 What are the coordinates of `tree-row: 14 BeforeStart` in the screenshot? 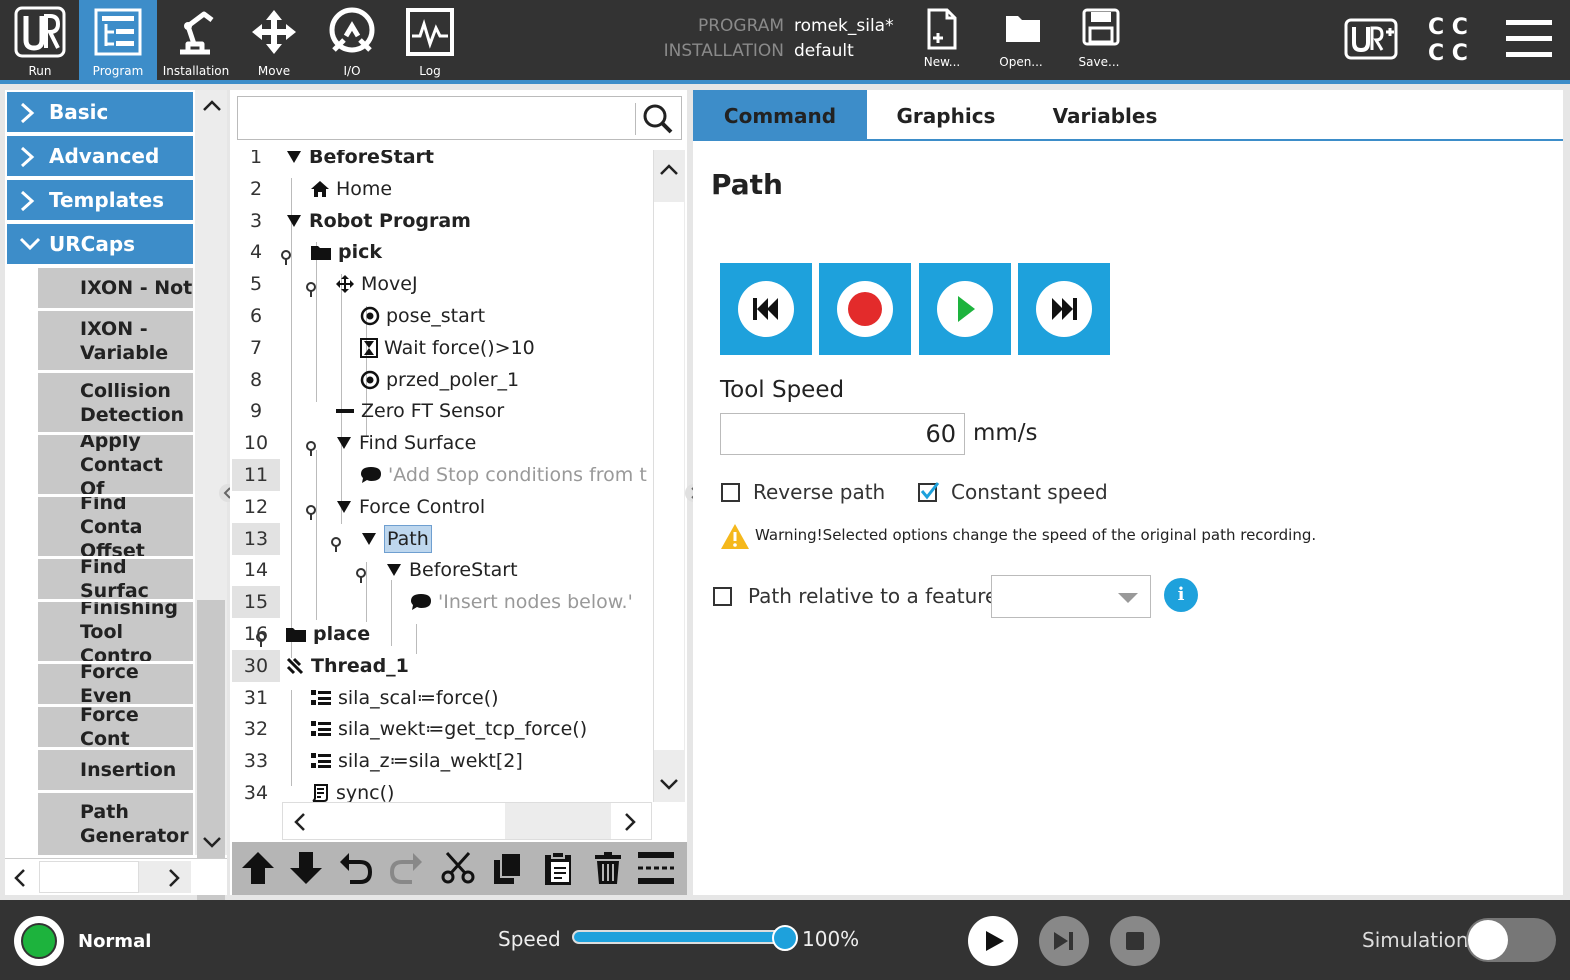 It's located at (440, 570).